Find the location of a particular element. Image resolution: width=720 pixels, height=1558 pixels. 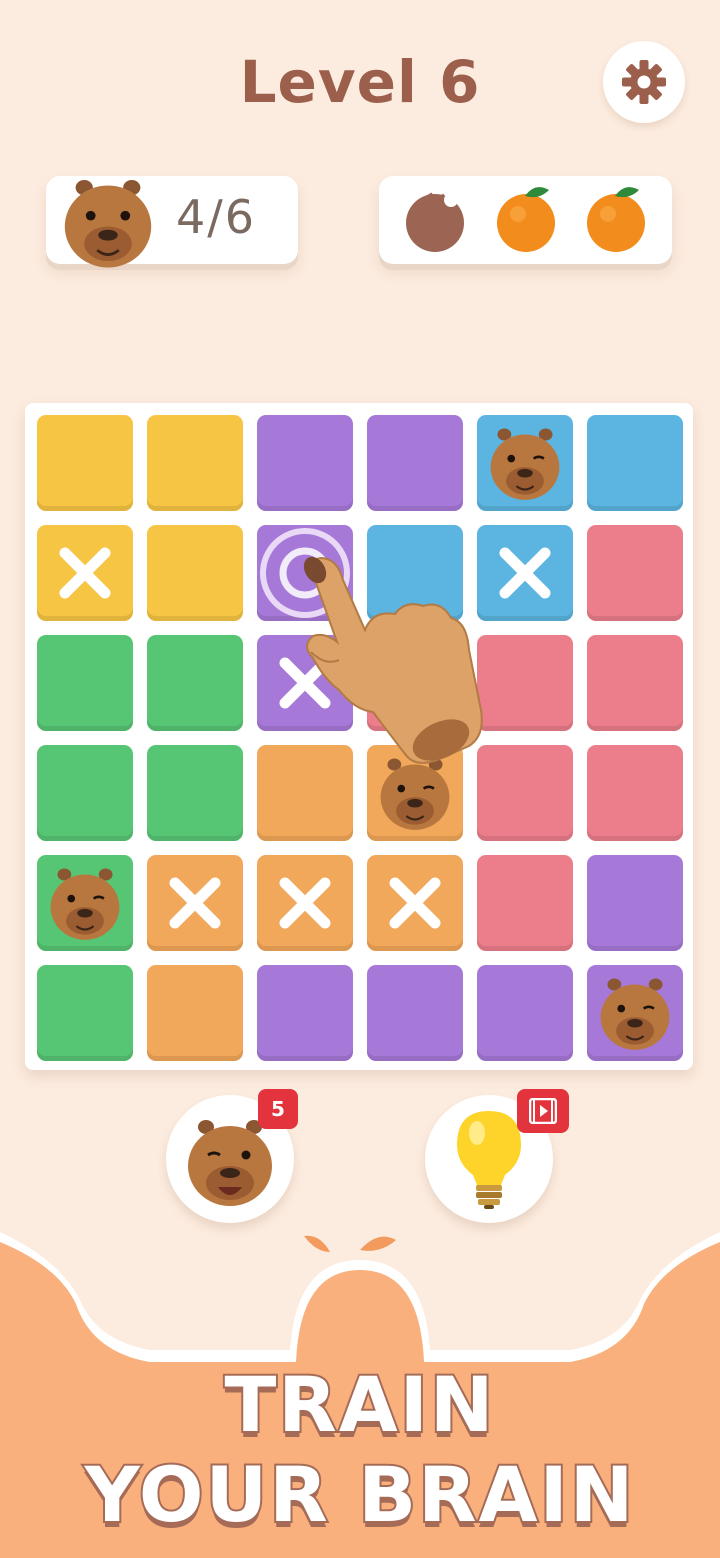

tutorial-hand-icon is located at coordinates (393, 660).